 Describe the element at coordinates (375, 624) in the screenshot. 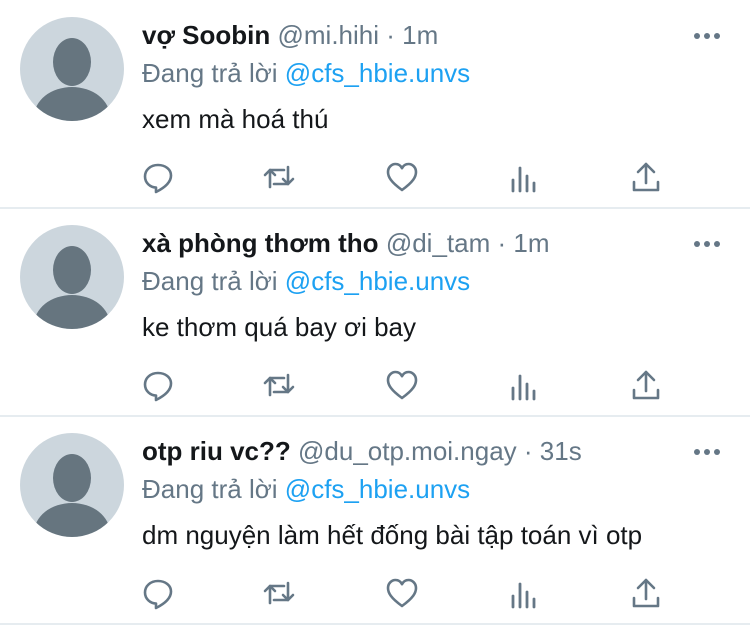

I see `divider` at that location.